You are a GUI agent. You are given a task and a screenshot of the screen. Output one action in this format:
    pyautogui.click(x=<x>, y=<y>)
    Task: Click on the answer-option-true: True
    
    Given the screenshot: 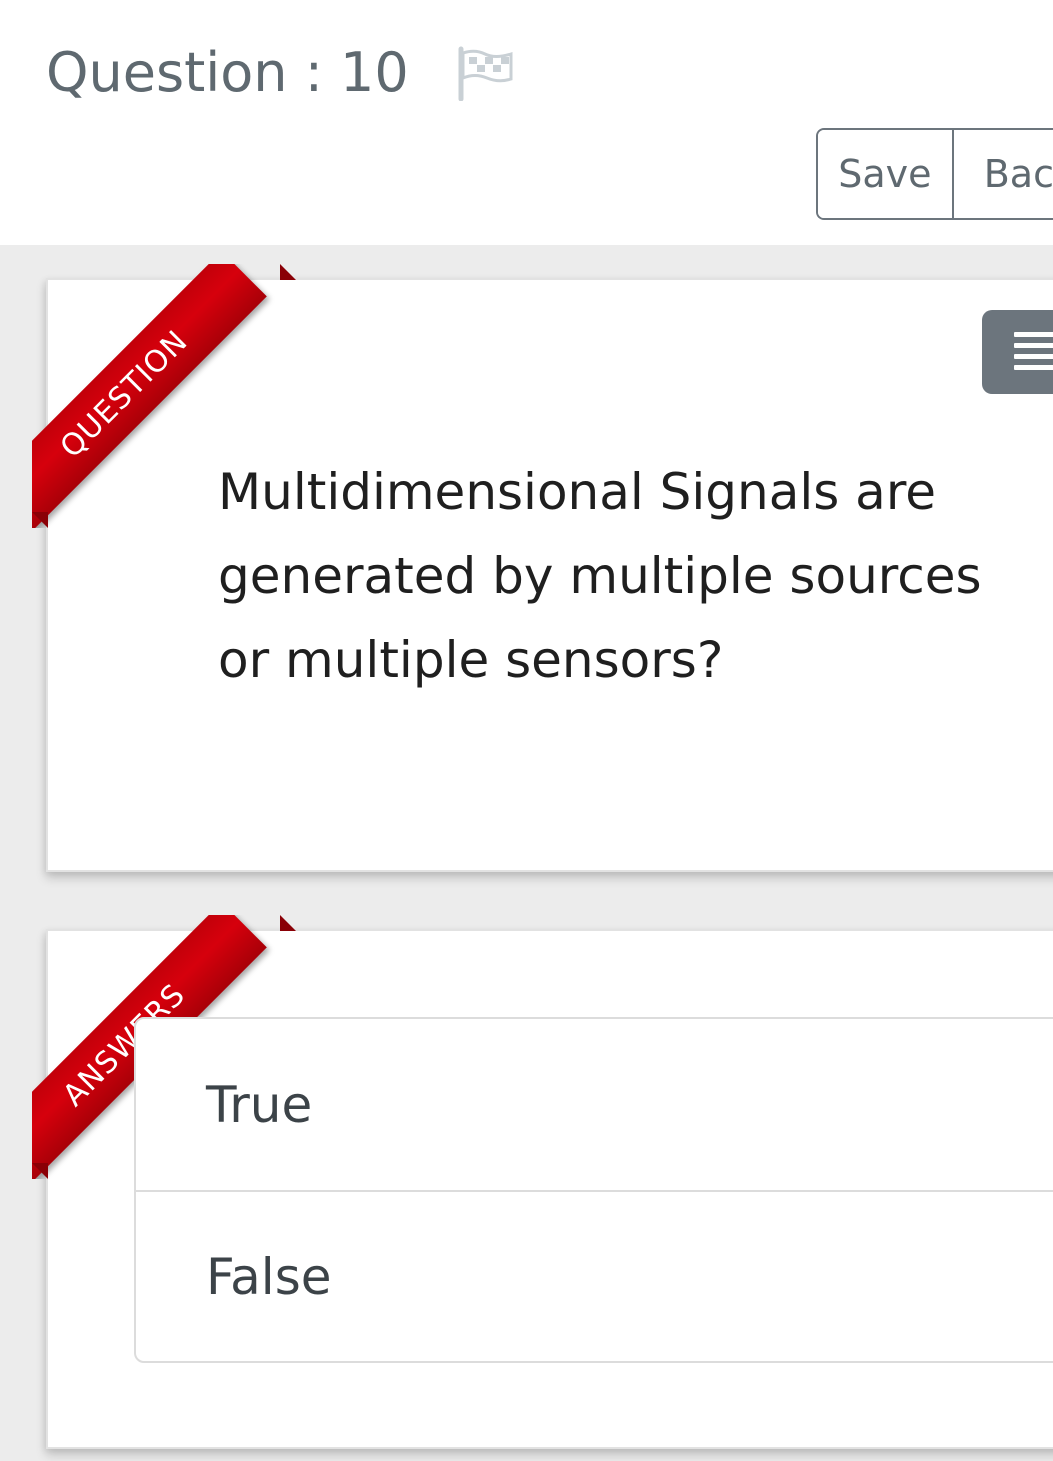 What is the action you would take?
    pyautogui.click(x=594, y=1104)
    